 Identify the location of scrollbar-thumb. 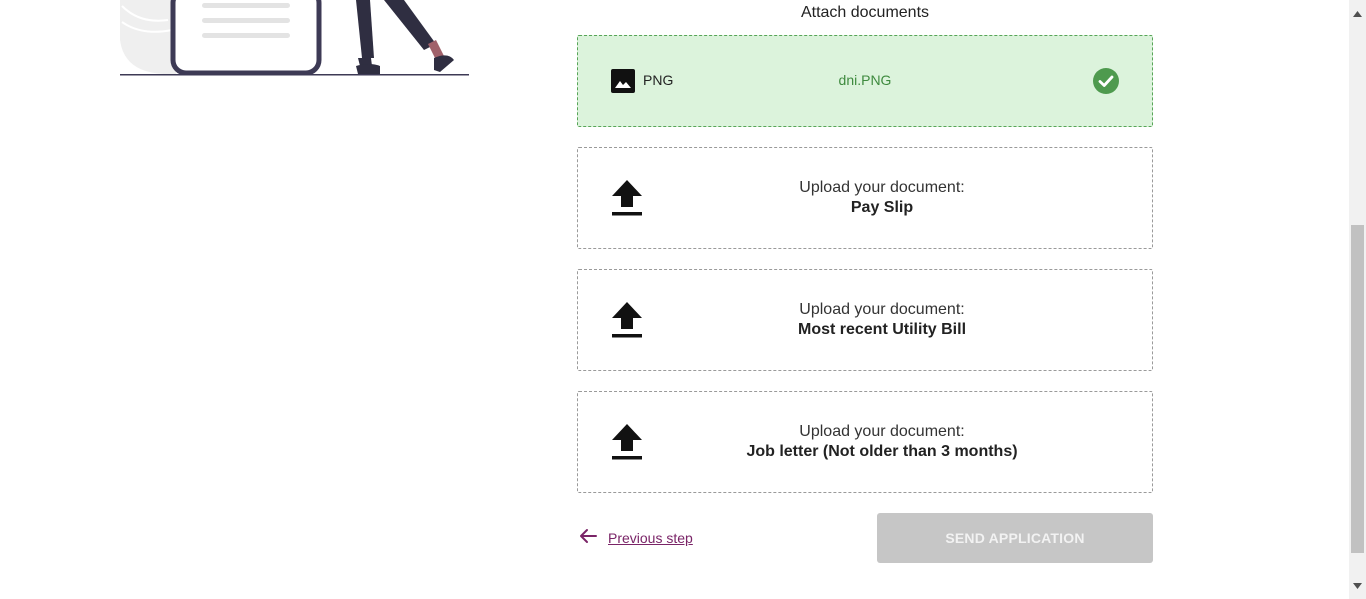
(1357, 389).